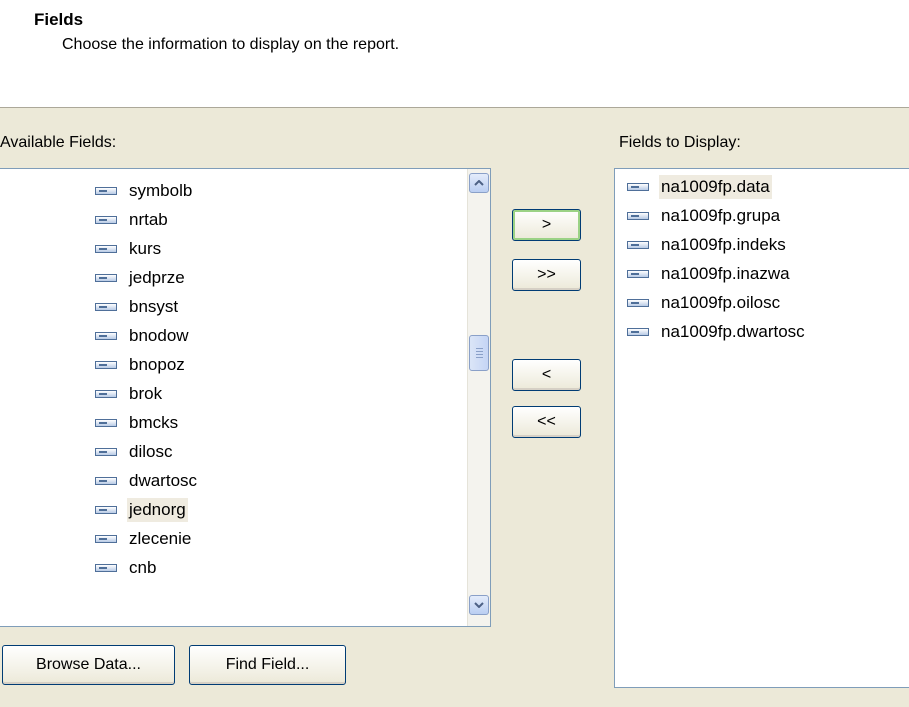 The image size is (909, 707). Describe the element at coordinates (143, 567) in the screenshot. I see `list-item-label: cnb` at that location.